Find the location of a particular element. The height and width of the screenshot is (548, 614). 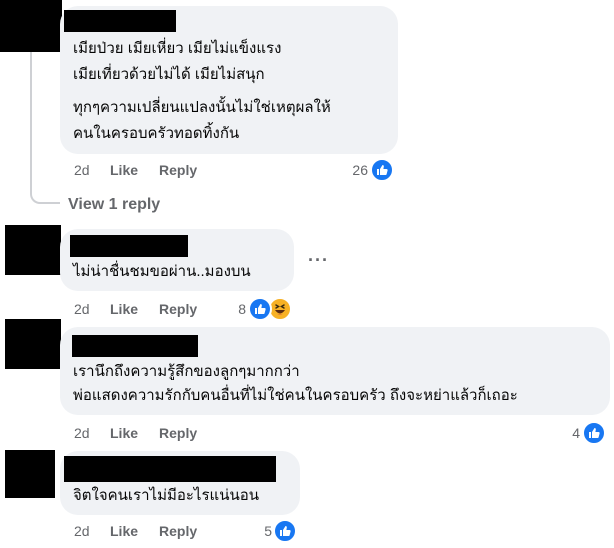

comment-text-line: ทุกๆความเปลี่ยนแปลงนั้นไม่ใช่เหตุผลให้ is located at coordinates (202, 107).